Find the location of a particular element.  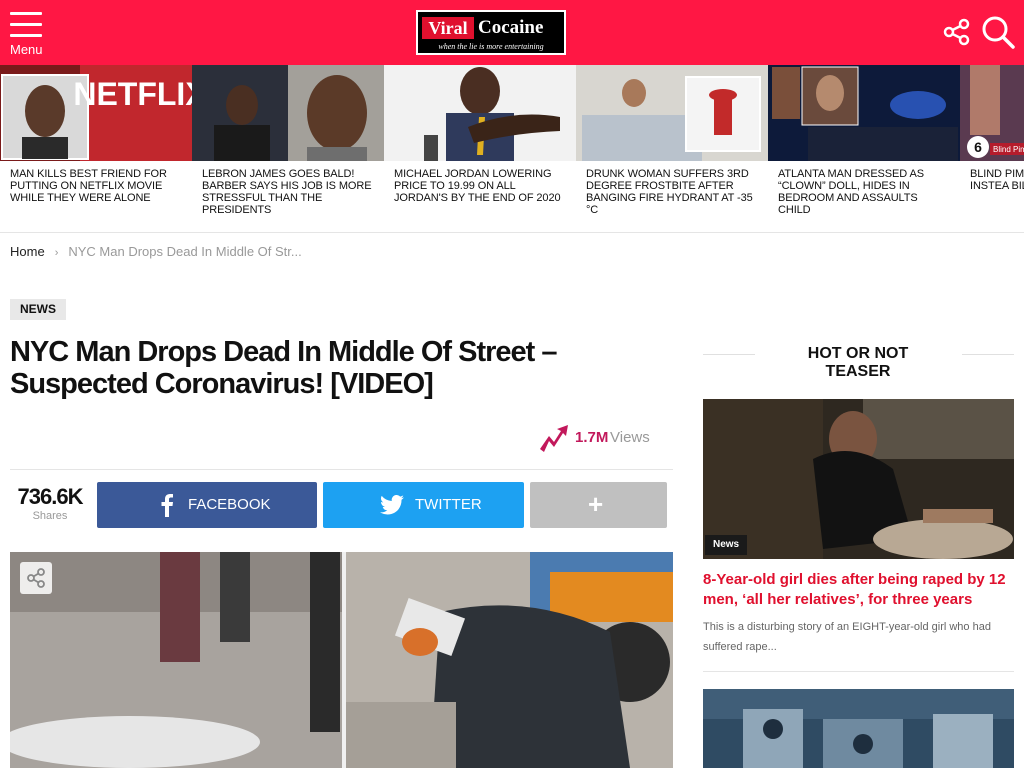

share-count-number: 736.6K is located at coordinates (50, 496).